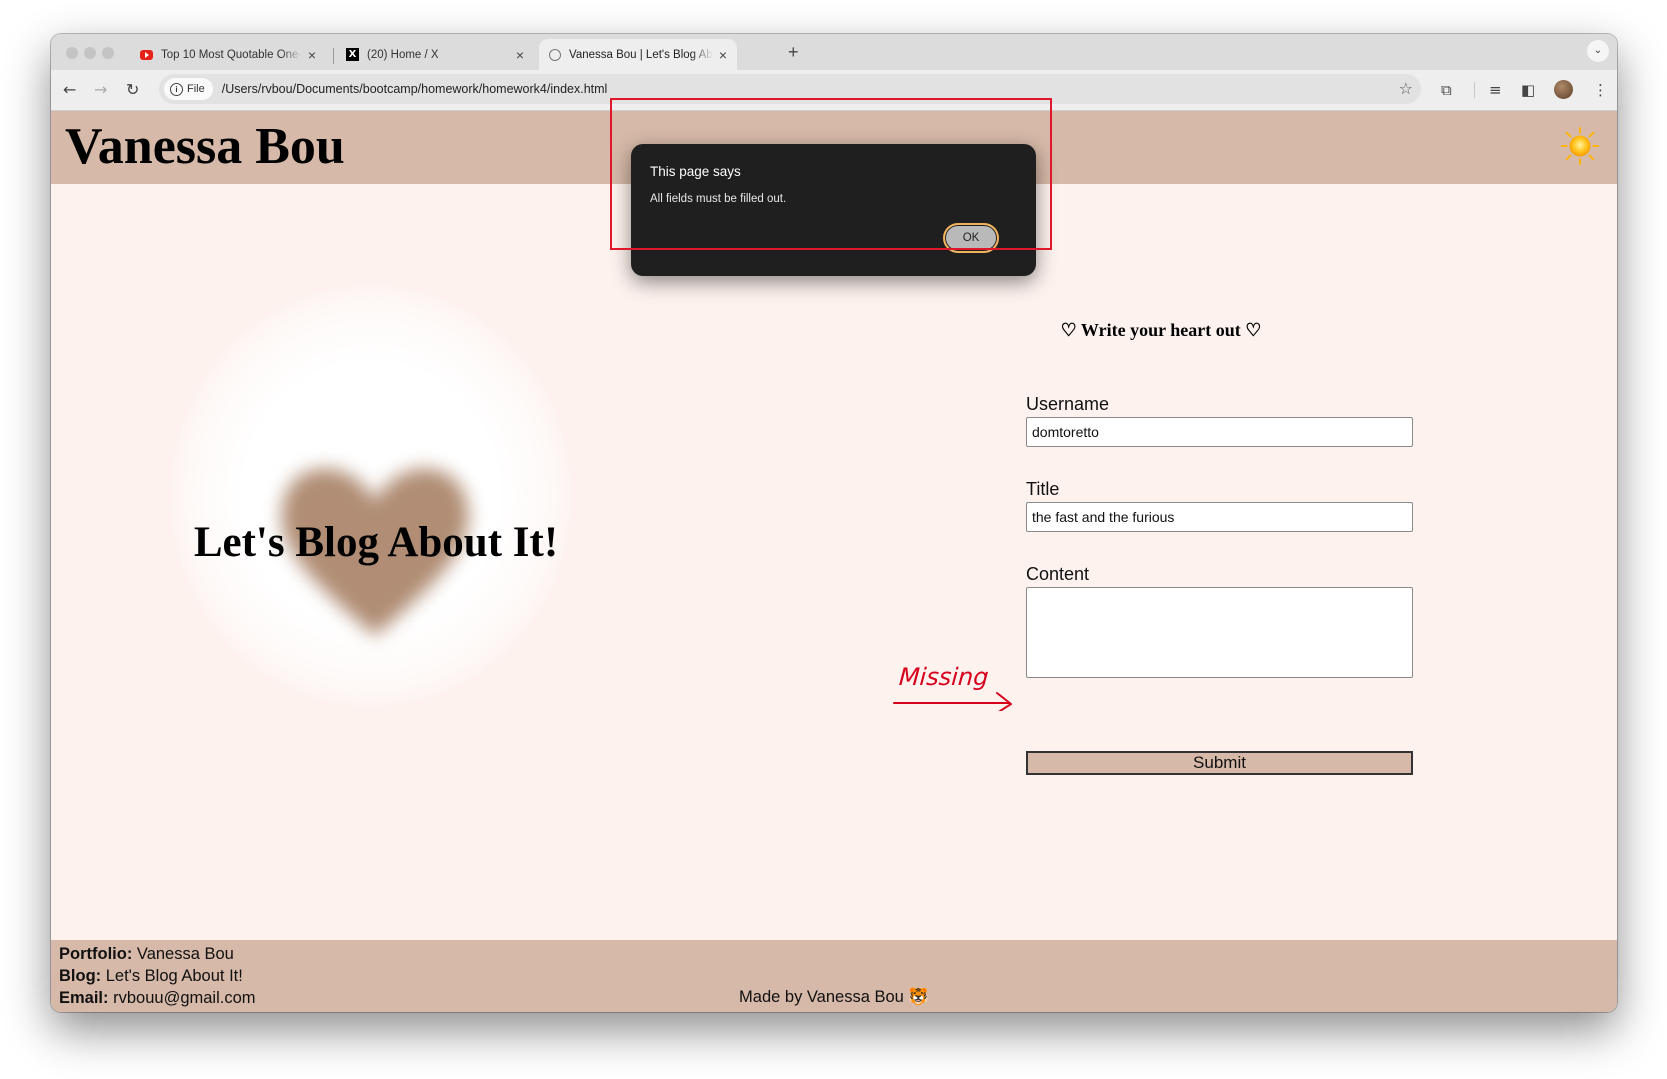 This screenshot has height=1079, width=1667. Describe the element at coordinates (72, 53) in the screenshot. I see `close-window-button` at that location.